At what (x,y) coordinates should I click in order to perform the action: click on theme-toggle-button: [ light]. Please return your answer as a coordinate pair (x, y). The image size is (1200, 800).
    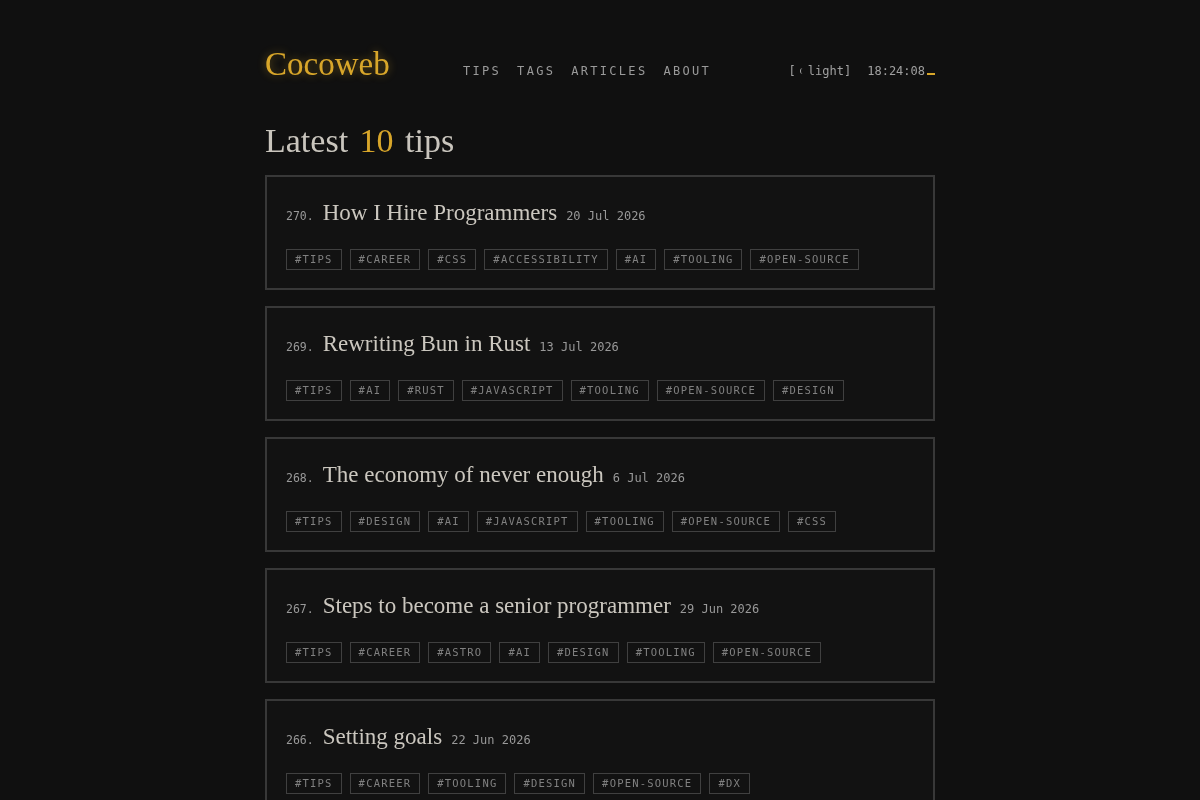
    Looking at the image, I should click on (820, 71).